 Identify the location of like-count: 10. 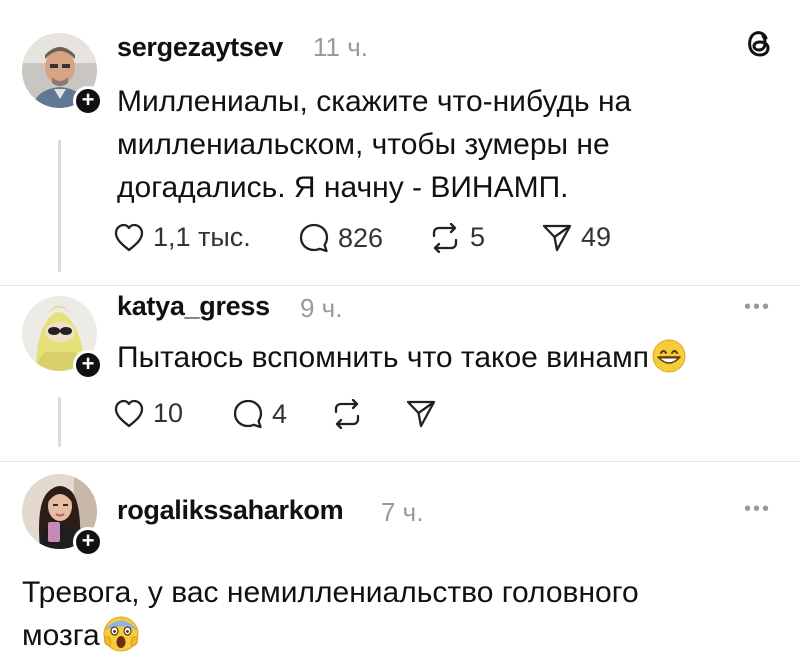
(168, 413).